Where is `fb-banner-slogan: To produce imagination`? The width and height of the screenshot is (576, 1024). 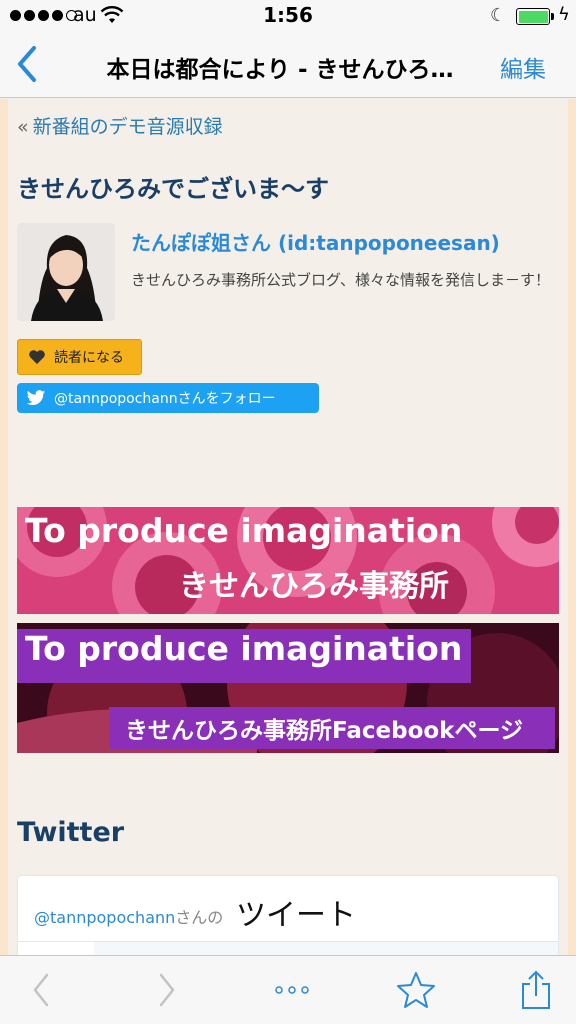
fb-banner-slogan: To produce imagination is located at coordinates (244, 648).